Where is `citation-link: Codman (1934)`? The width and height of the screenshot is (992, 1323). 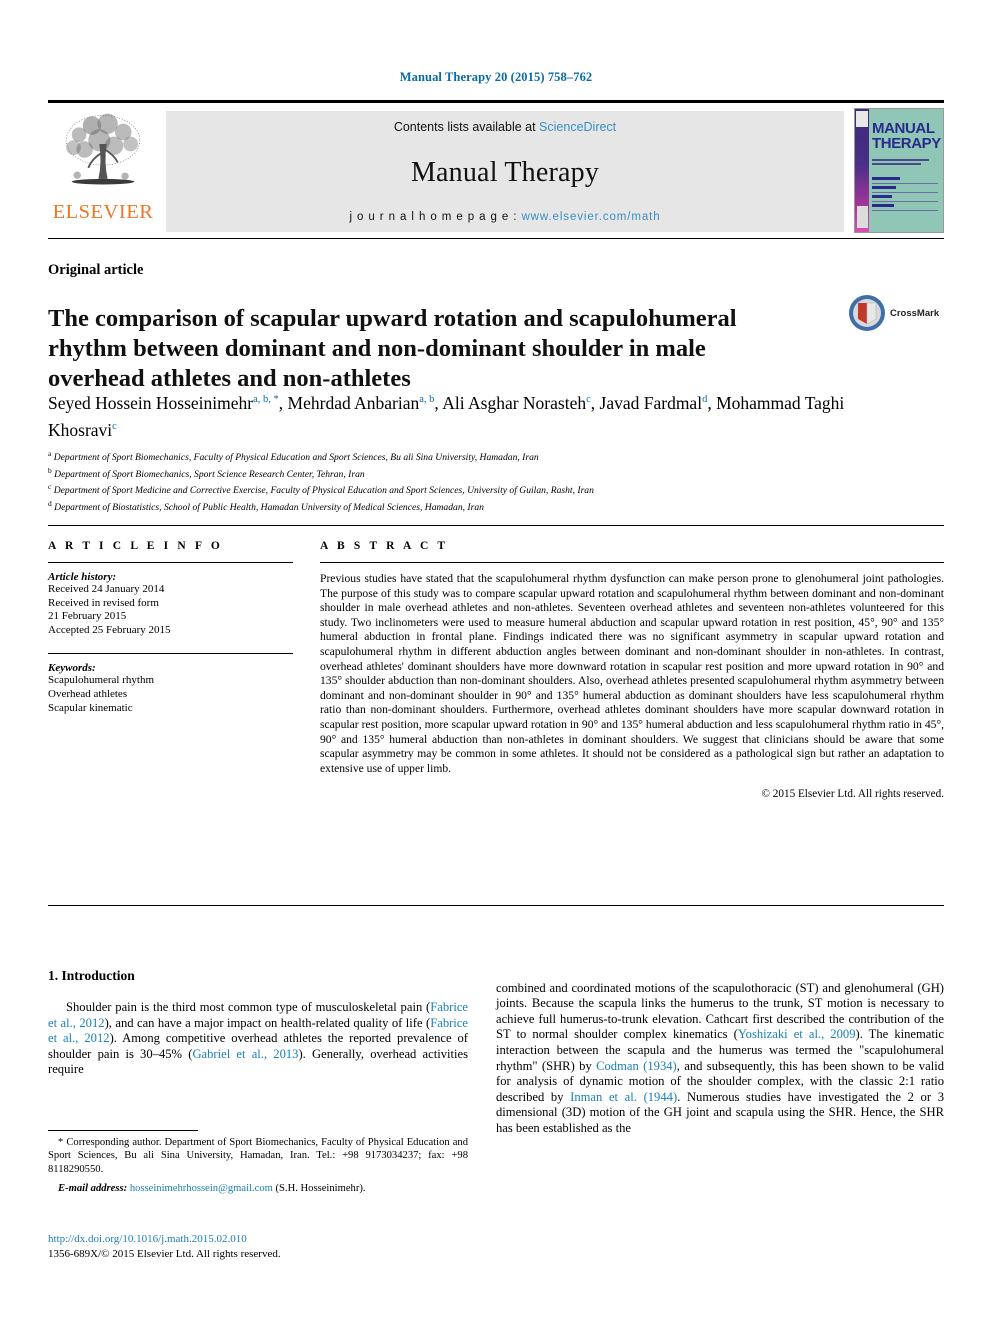
citation-link: Codman (1934) is located at coordinates (636, 1066).